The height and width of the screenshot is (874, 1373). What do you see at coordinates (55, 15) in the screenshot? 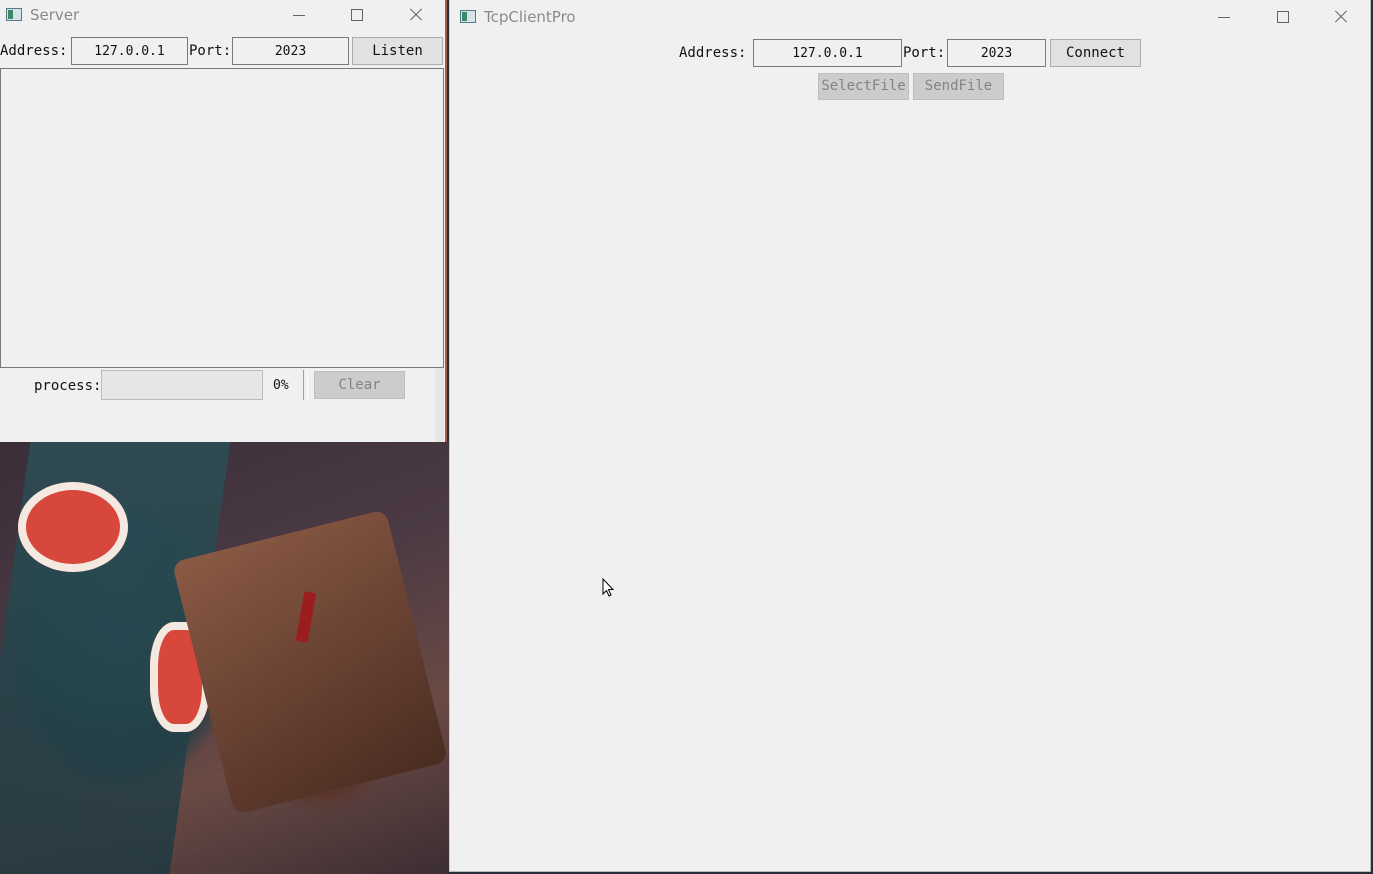
I see `server-window-title: Server` at bounding box center [55, 15].